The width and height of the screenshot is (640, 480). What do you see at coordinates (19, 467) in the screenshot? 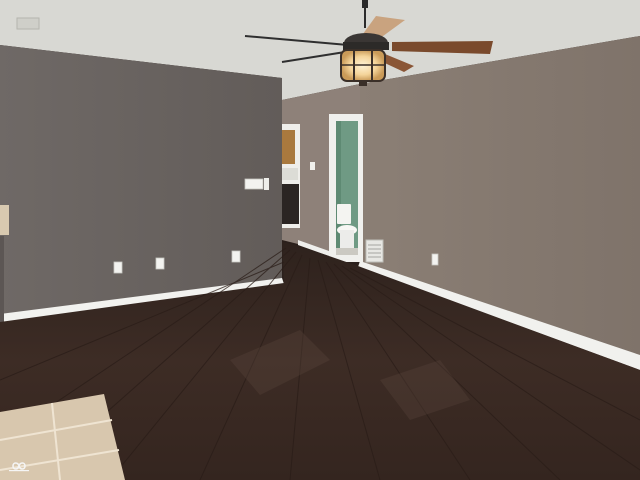
I see `infinity-logo-icon` at bounding box center [19, 467].